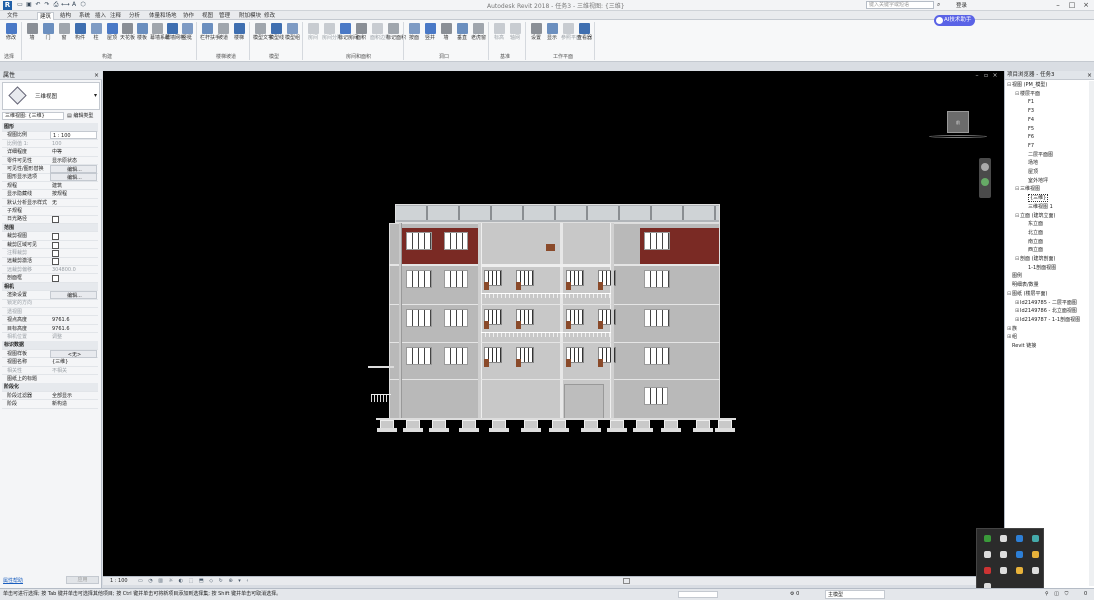  Describe the element at coordinates (986, 76) in the screenshot. I see `view-restore-icon: ▫` at that location.